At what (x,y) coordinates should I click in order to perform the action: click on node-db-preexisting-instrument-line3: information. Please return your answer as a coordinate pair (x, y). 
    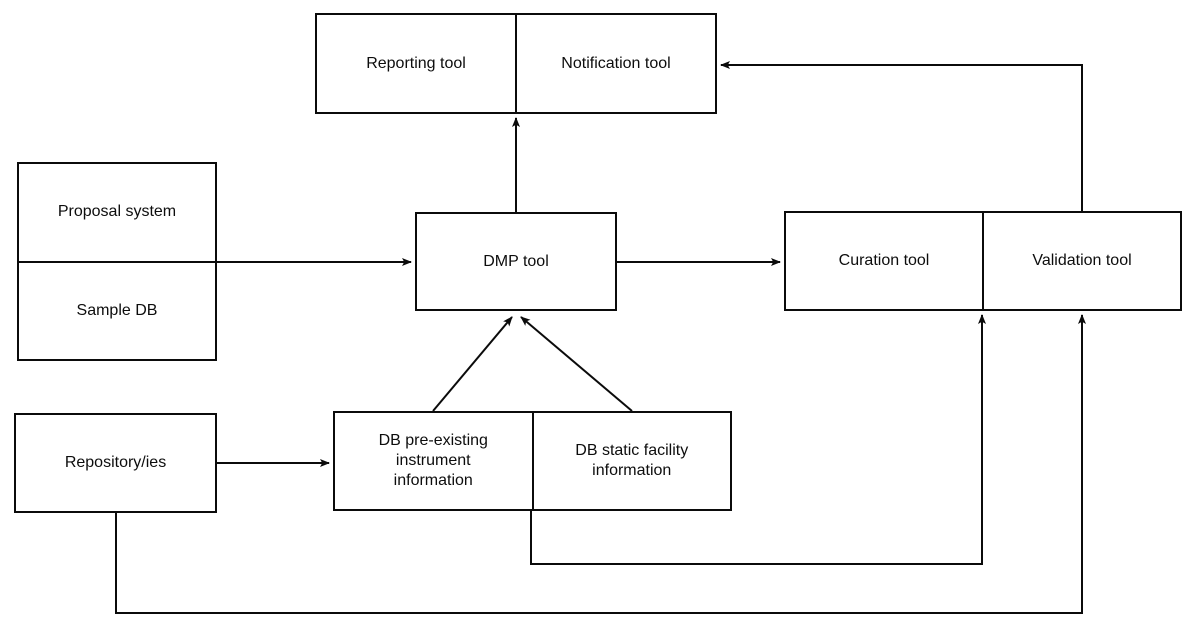
    Looking at the image, I should click on (433, 480).